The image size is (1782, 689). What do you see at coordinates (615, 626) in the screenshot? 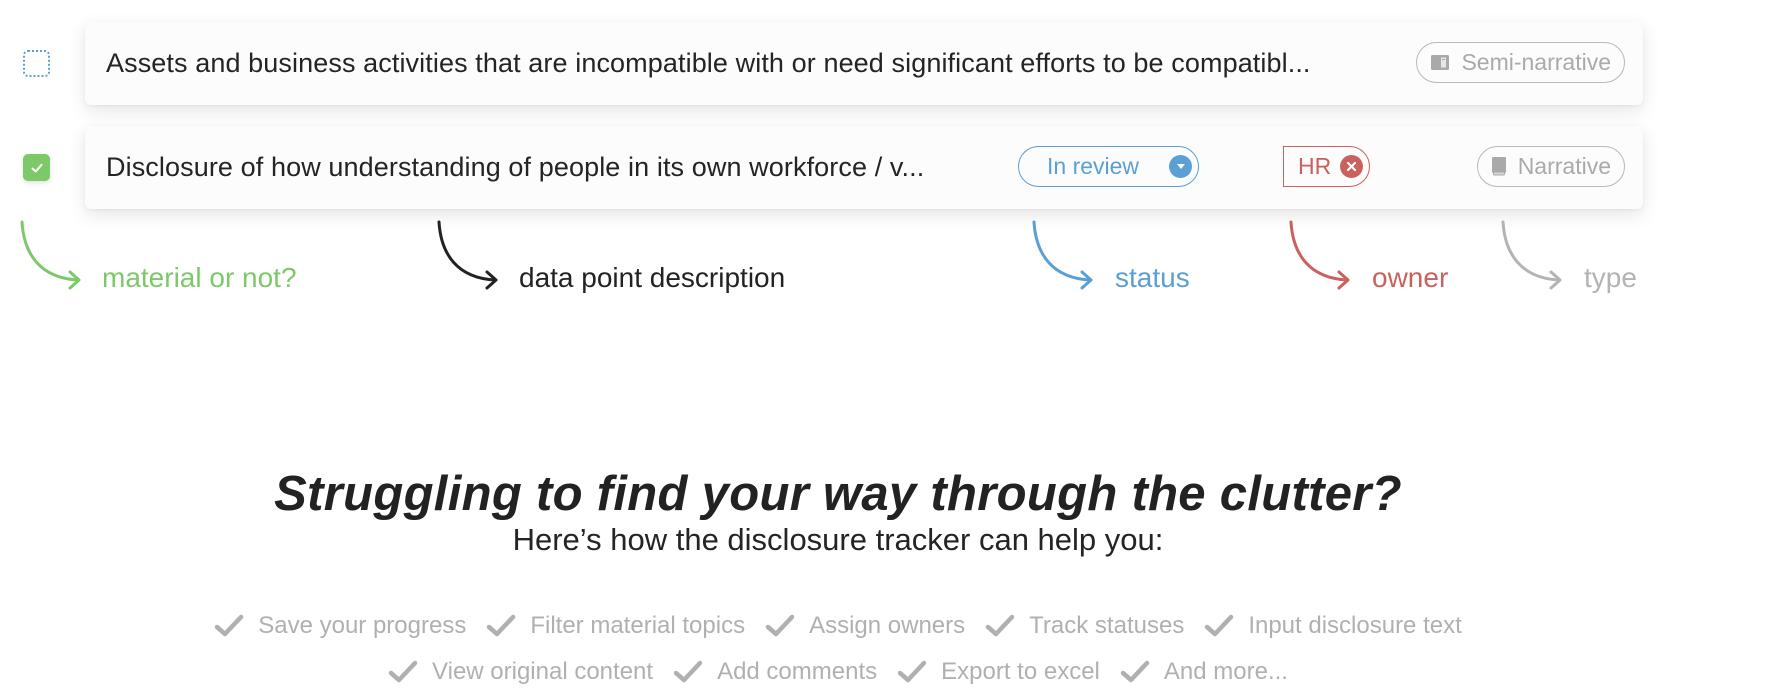
I see `feature-item: Filter material topics` at bounding box center [615, 626].